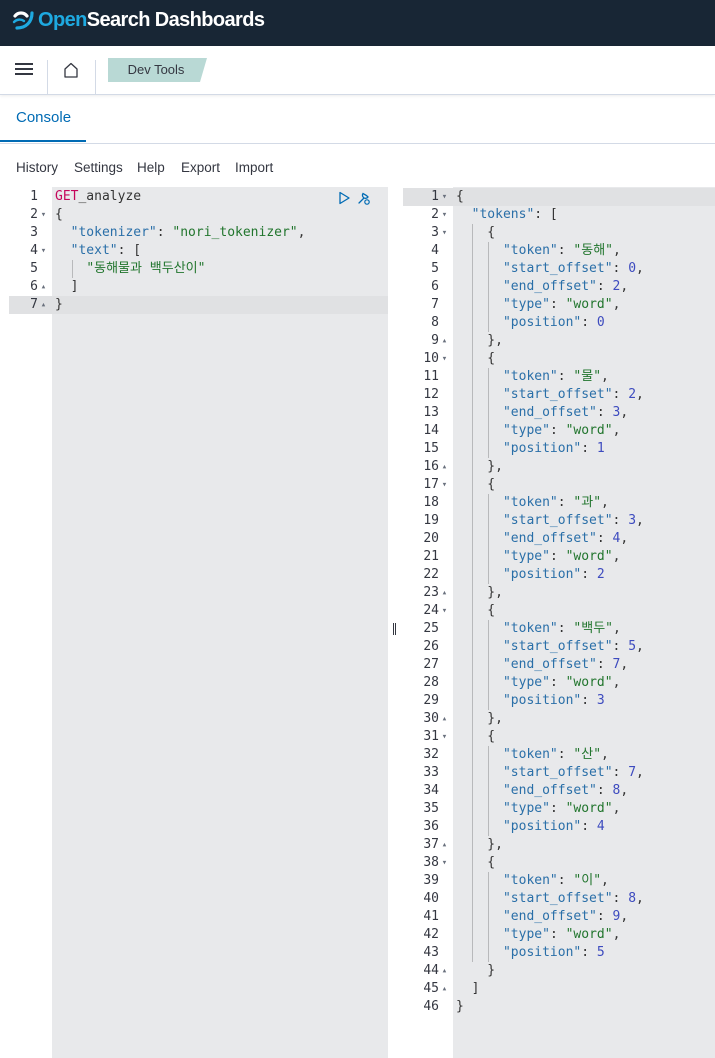 The height and width of the screenshot is (1058, 715). Describe the element at coordinates (426, 809) in the screenshot. I see `line-number: 35` at that location.